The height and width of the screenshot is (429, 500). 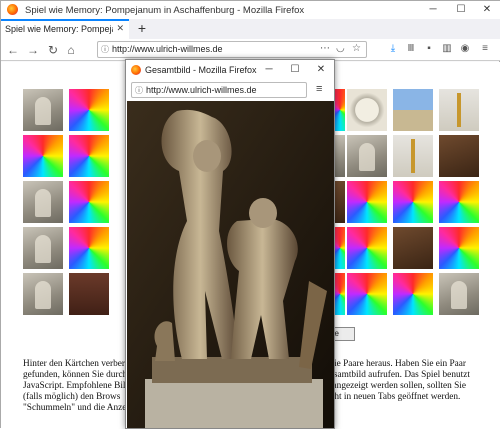 What do you see at coordinates (485, 49) in the screenshot?
I see `menu-icon: ≡` at bounding box center [485, 49].